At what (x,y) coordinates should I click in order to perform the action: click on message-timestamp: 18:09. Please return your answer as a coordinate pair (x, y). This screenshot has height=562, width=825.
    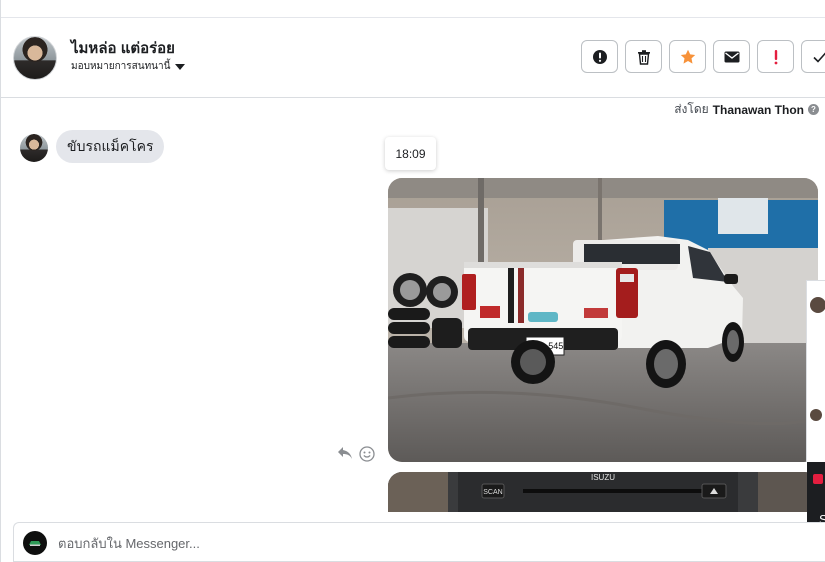
    Looking at the image, I should click on (410, 153).